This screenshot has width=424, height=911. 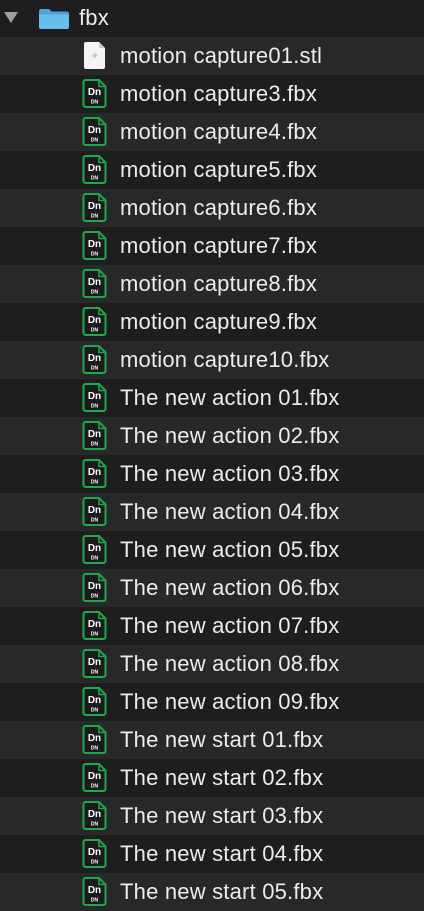 What do you see at coordinates (222, 739) in the screenshot?
I see `file-name: The new start 01.fbx` at bounding box center [222, 739].